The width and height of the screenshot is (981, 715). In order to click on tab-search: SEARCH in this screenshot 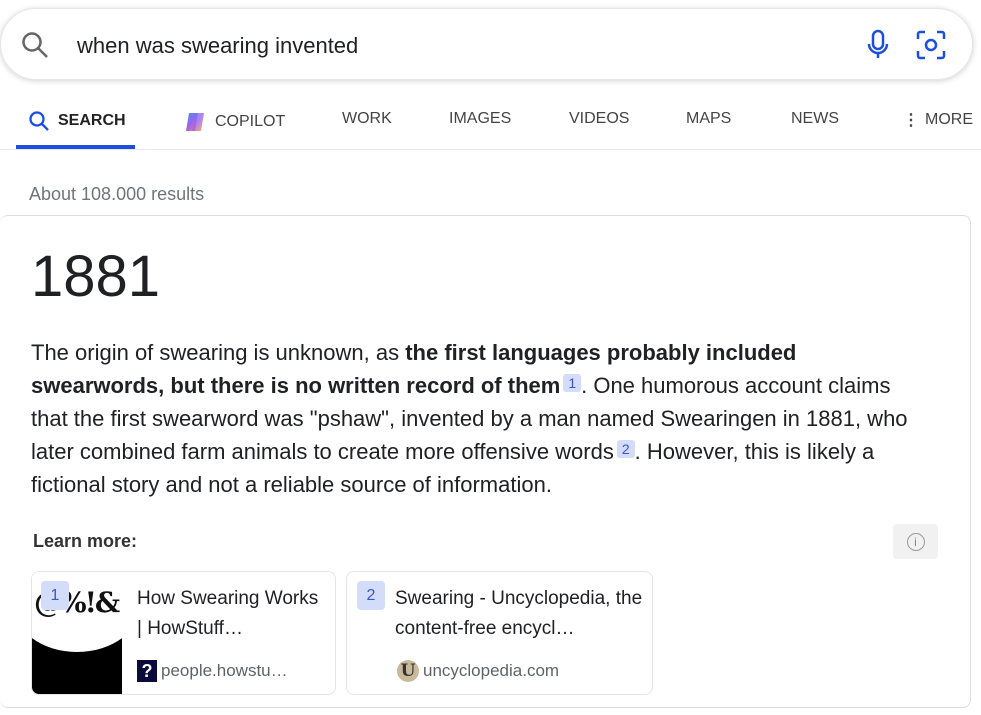, I will do `click(77, 121)`.